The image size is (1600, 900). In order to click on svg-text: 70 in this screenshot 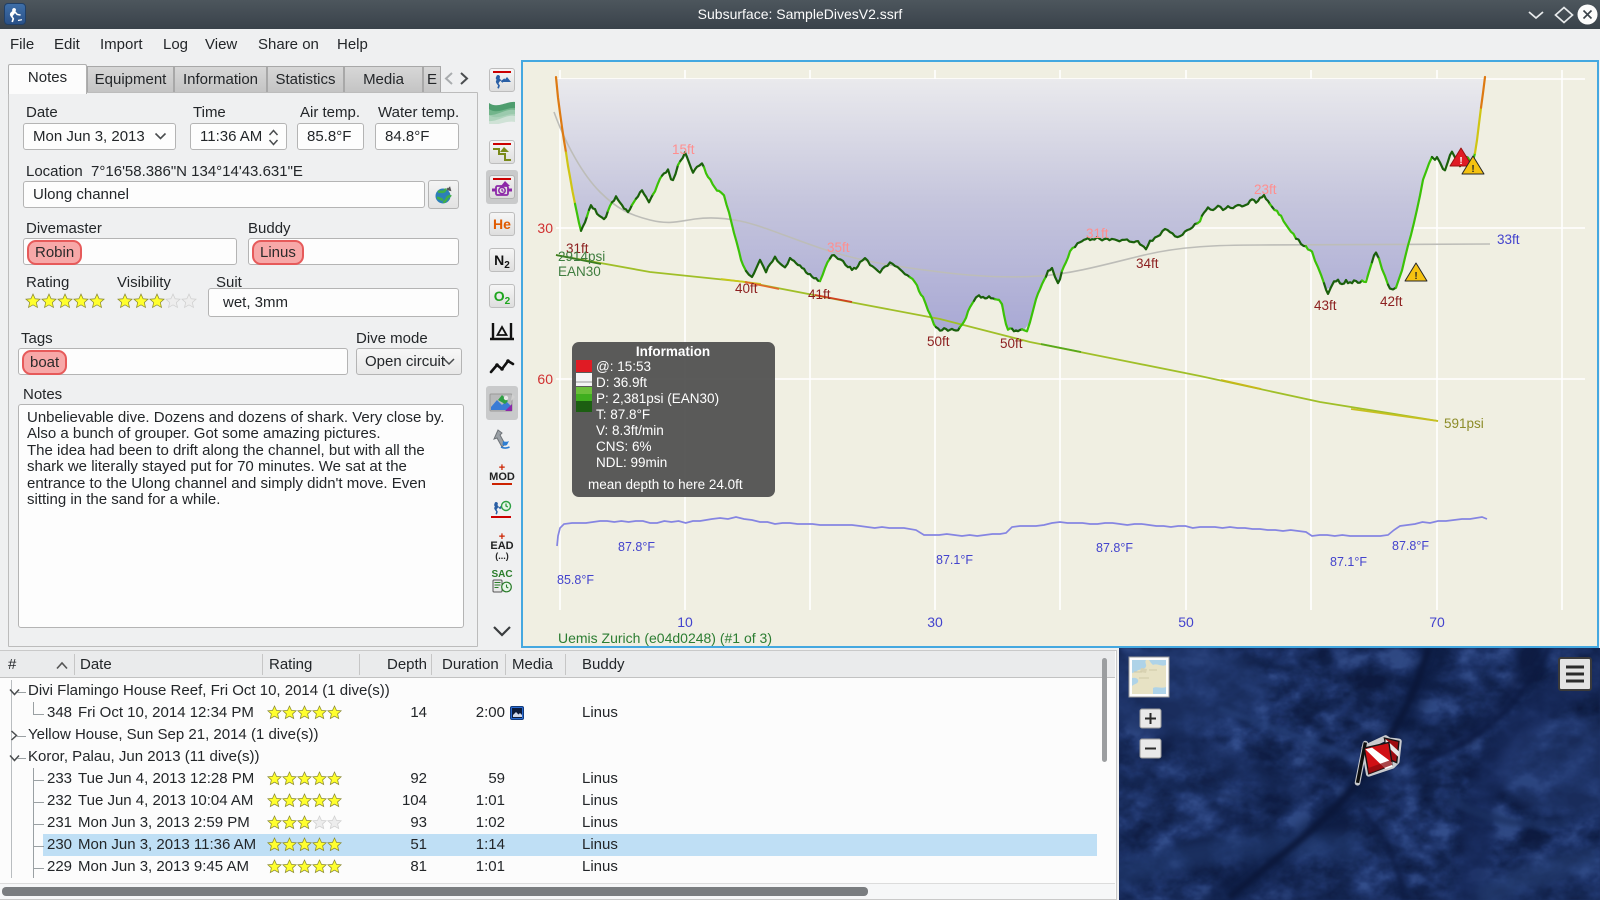, I will do `click(1437, 622)`.